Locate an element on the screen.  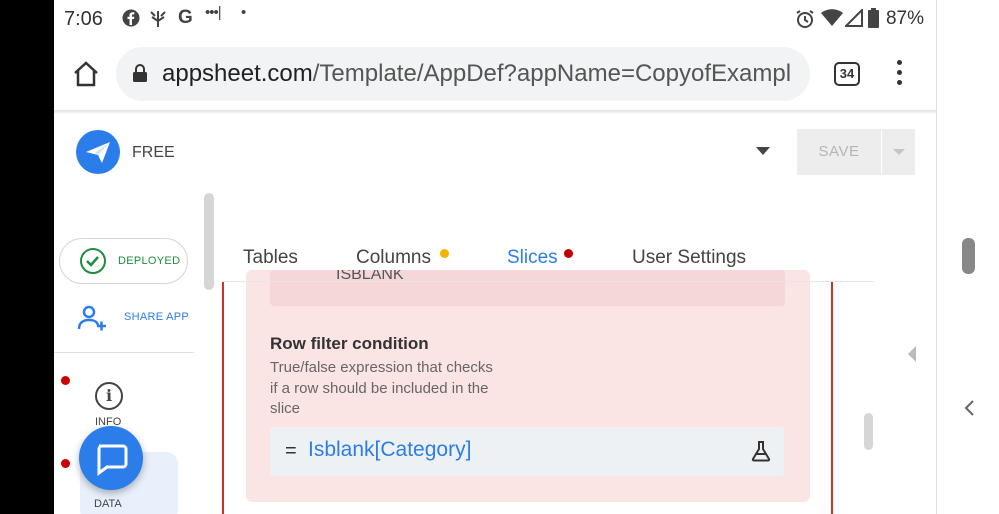
toolbar-divider is located at coordinates (495, 112).